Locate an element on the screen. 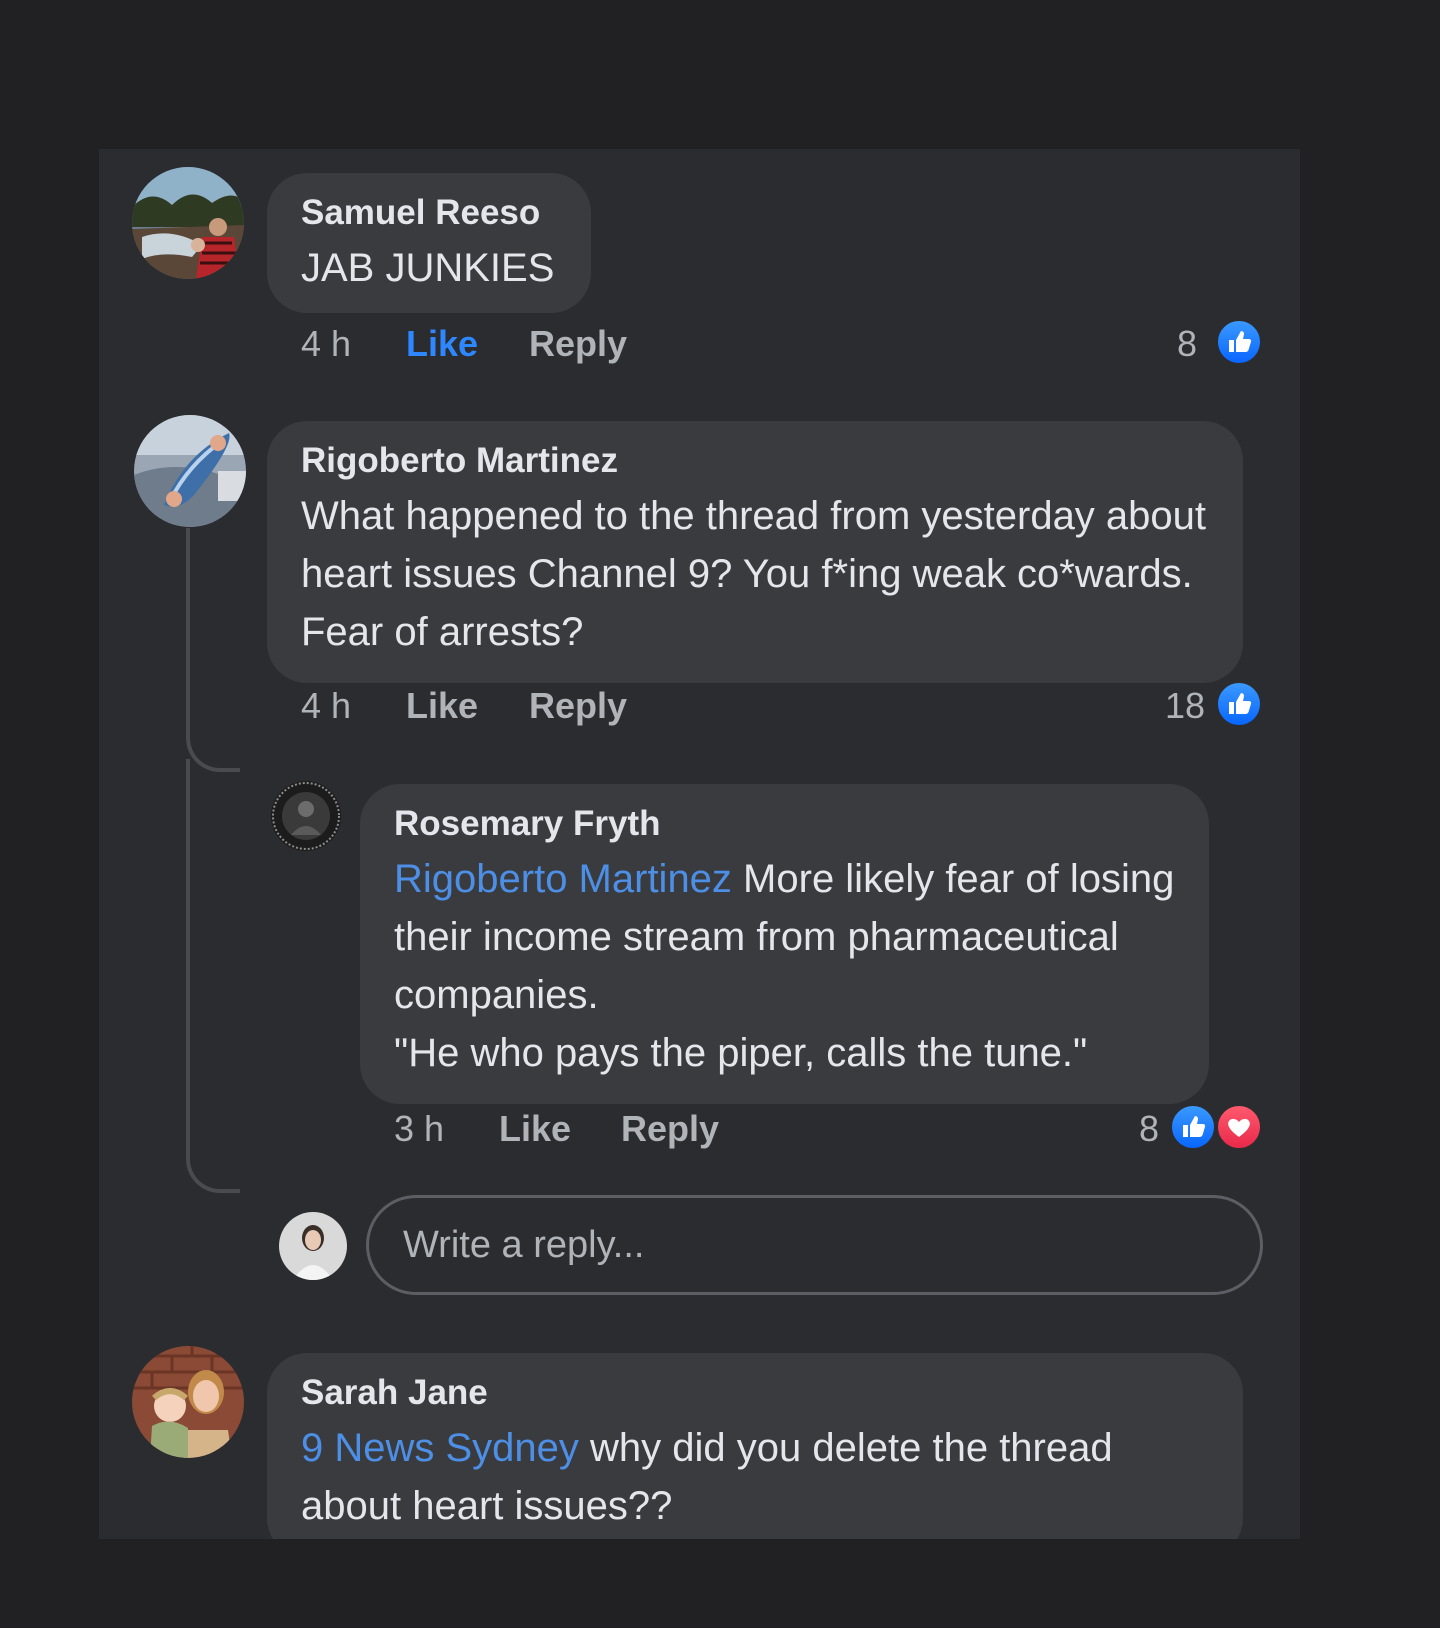  comment-author: Rigoberto Martinez is located at coordinates (757, 461).